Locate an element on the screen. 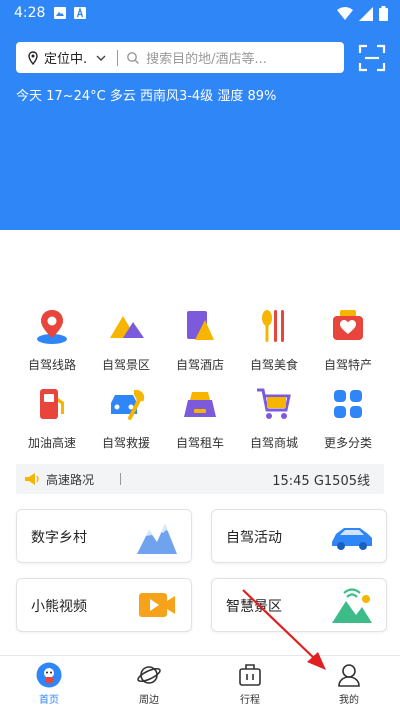 The image size is (400, 711). route-pin-icon is located at coordinates (52, 327).